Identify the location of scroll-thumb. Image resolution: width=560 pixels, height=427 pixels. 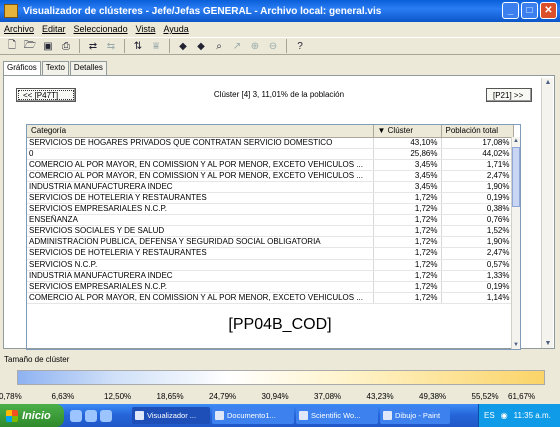
(516, 177).